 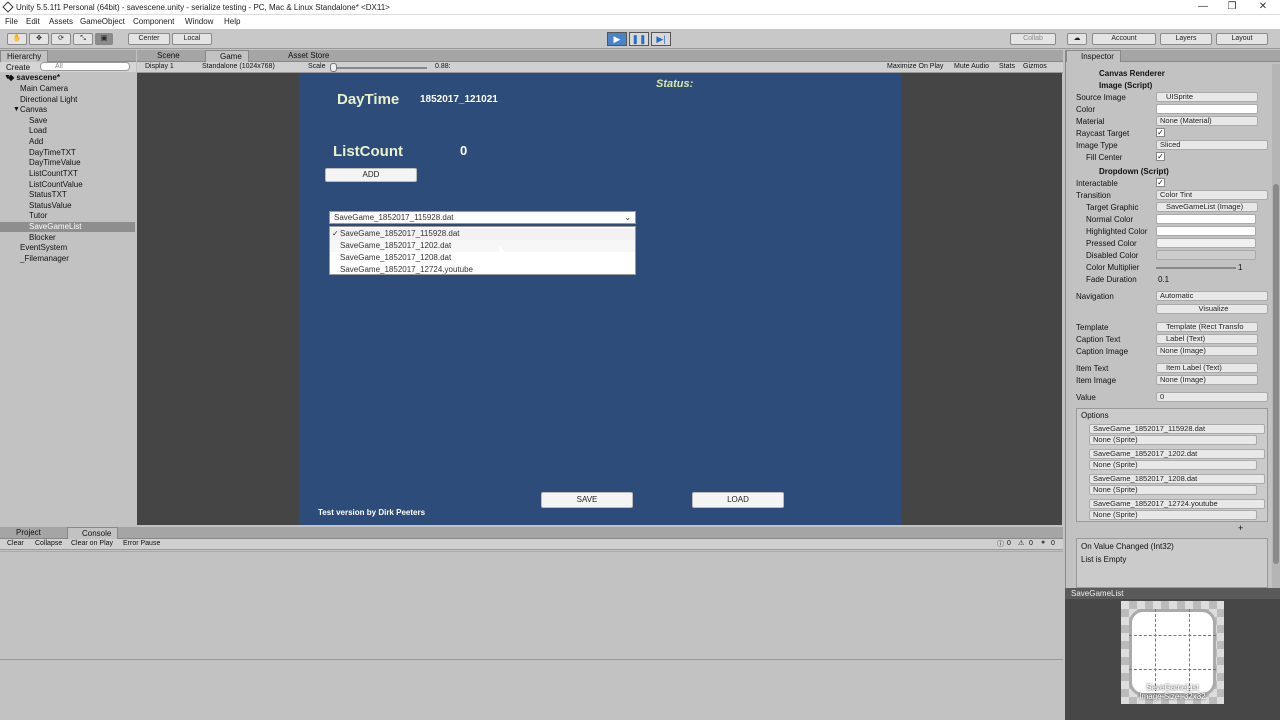 I want to click on menu-file: File, so click(x=11, y=21).